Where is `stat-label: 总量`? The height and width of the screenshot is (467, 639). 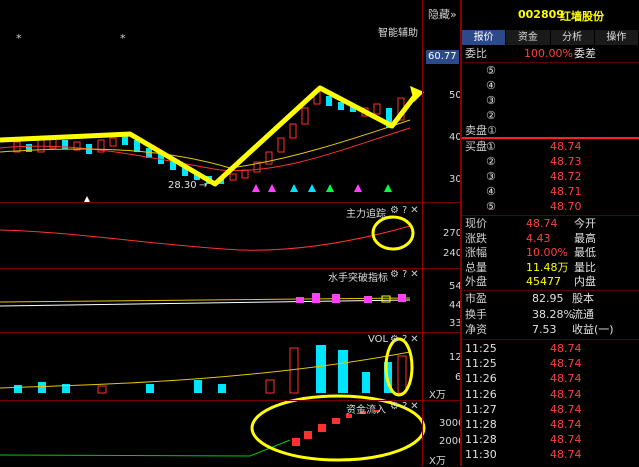
stat-label: 总量 is located at coordinates (476, 267).